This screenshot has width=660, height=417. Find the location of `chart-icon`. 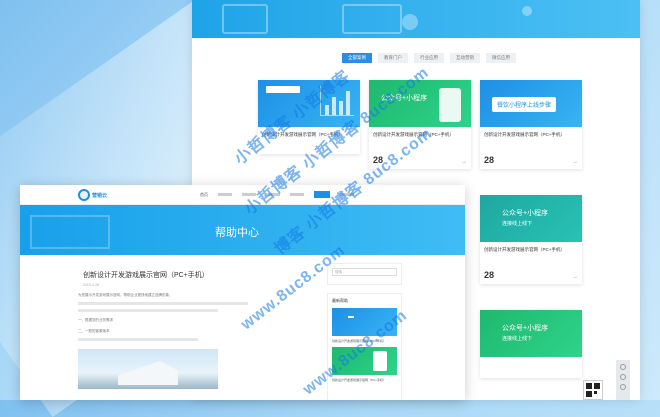

chart-icon is located at coordinates (337, 101).